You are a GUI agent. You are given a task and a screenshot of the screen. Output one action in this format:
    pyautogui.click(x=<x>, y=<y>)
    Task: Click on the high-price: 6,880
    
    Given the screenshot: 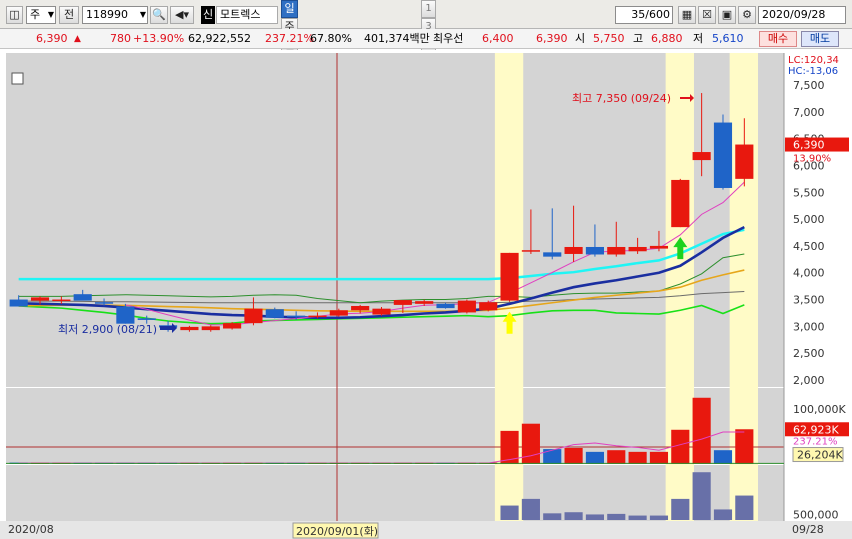 What is the action you would take?
    pyautogui.click(x=667, y=38)
    